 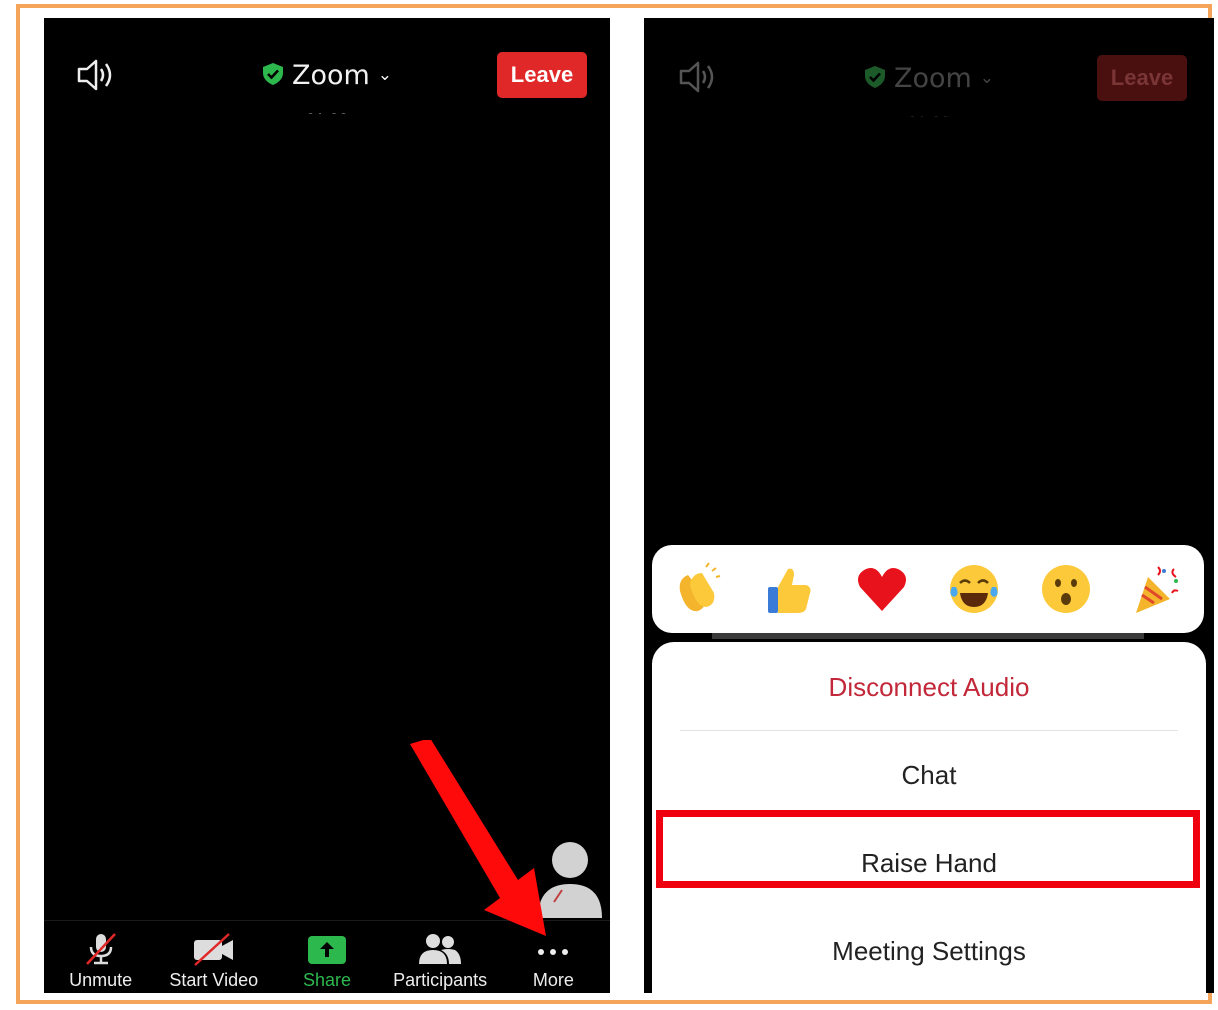 What do you see at coordinates (214, 980) in the screenshot?
I see `start-video-label: Start Video` at bounding box center [214, 980].